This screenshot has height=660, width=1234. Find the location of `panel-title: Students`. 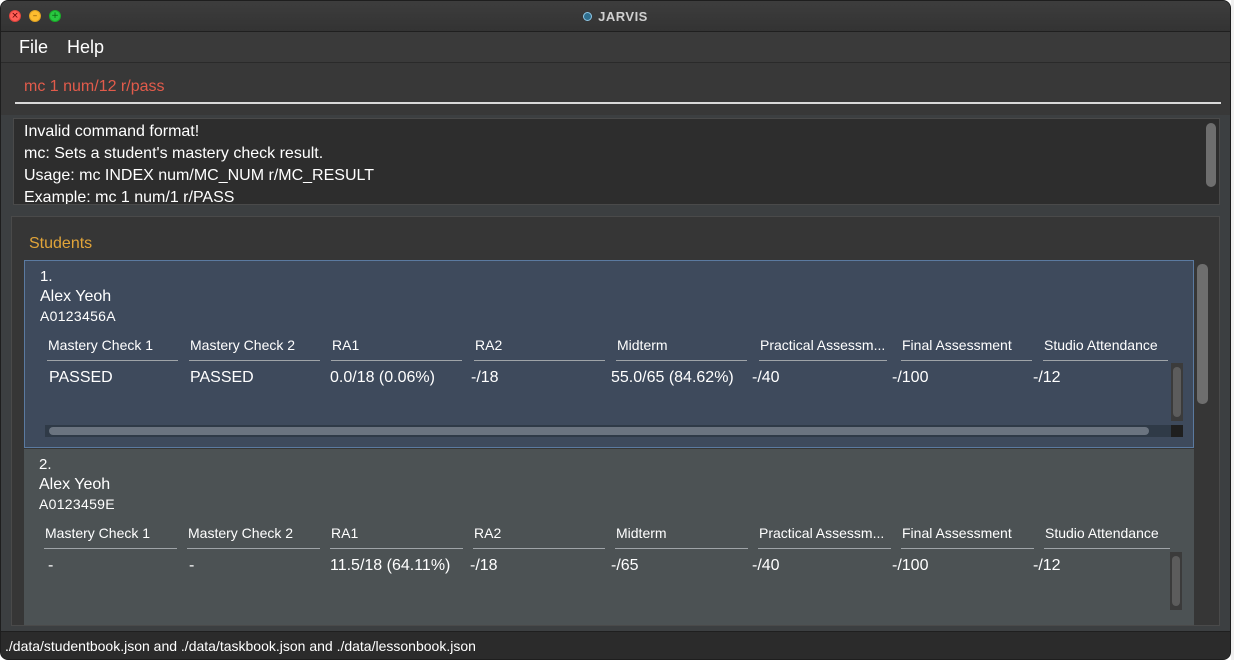

panel-title: Students is located at coordinates (61, 243).